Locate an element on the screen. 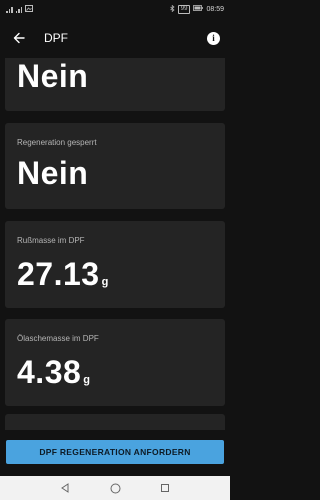  system-nav-bar is located at coordinates (115, 488).